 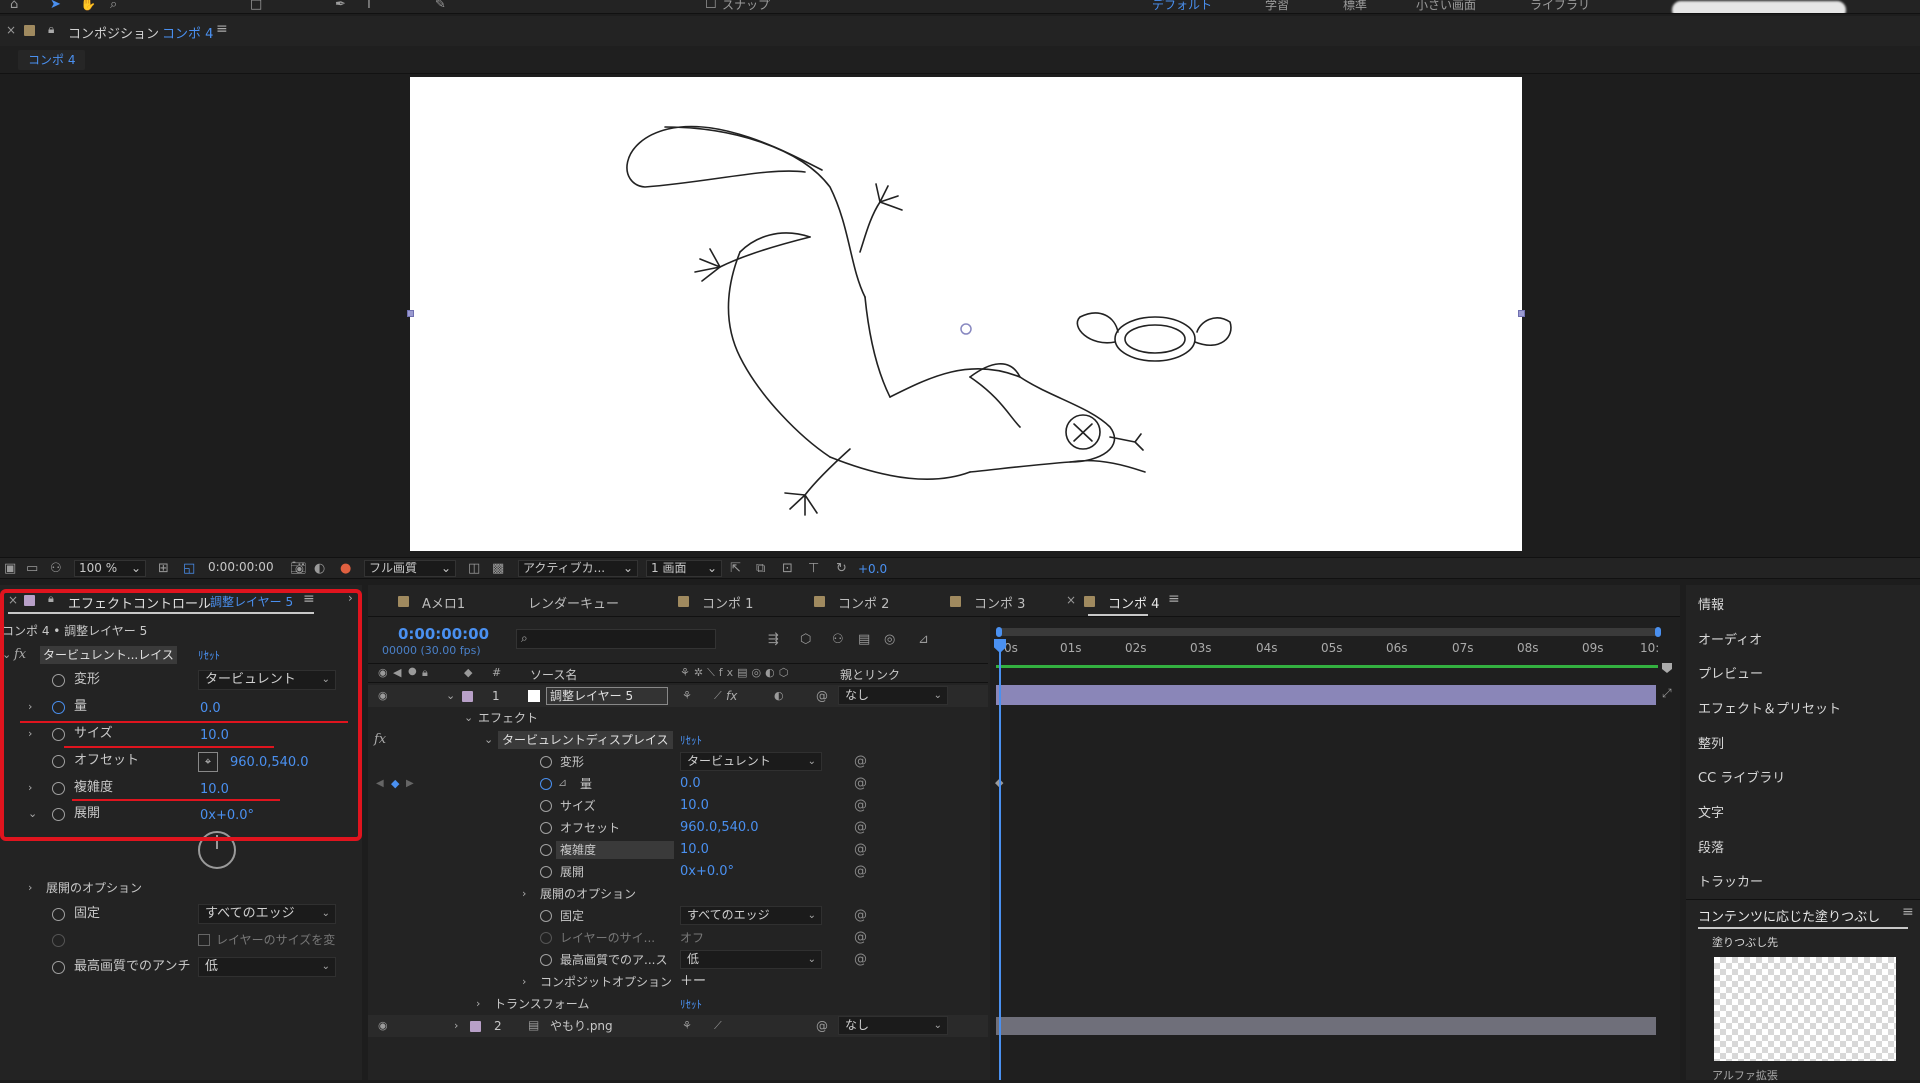 What do you see at coordinates (163, 568) in the screenshot?
I see `grid-icon: ⊞` at bounding box center [163, 568].